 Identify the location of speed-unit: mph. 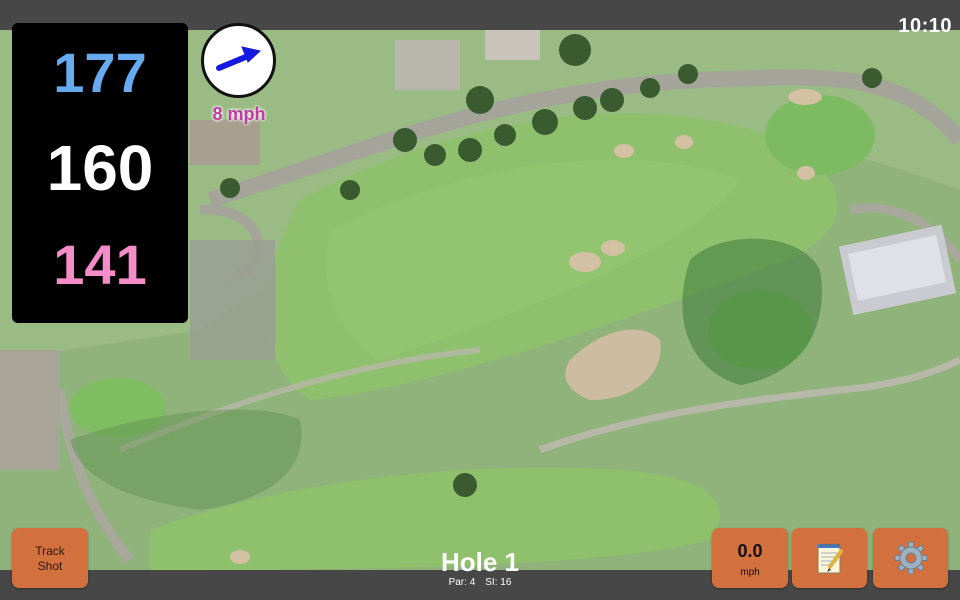
(750, 572).